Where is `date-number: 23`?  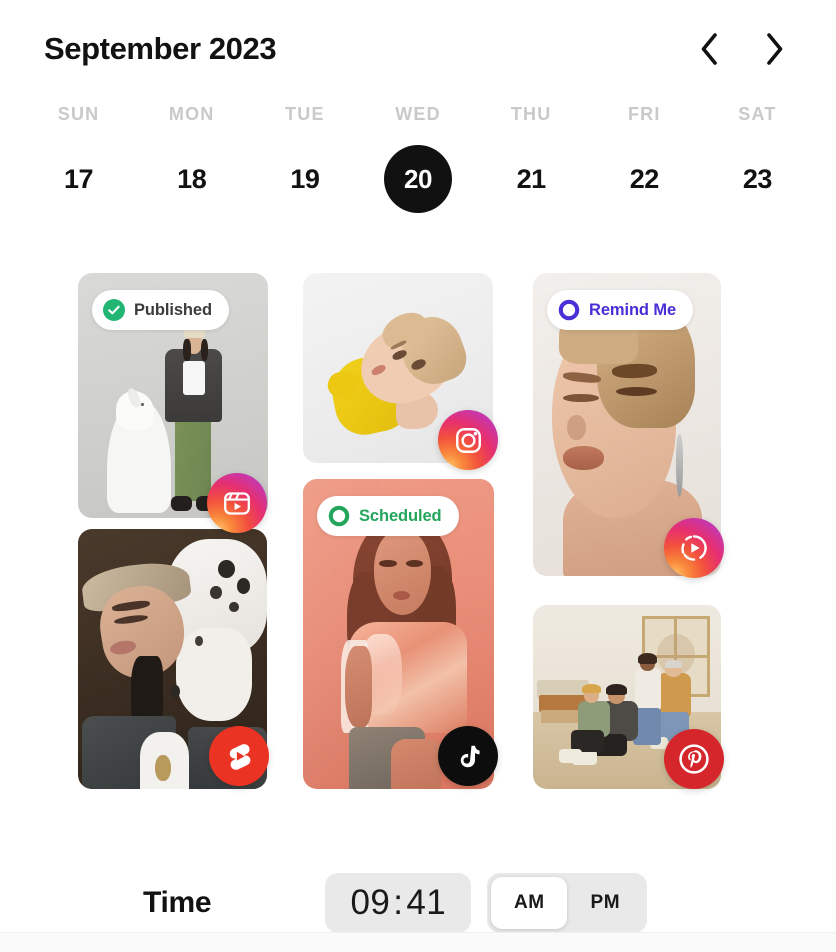
date-number: 23 is located at coordinates (757, 178).